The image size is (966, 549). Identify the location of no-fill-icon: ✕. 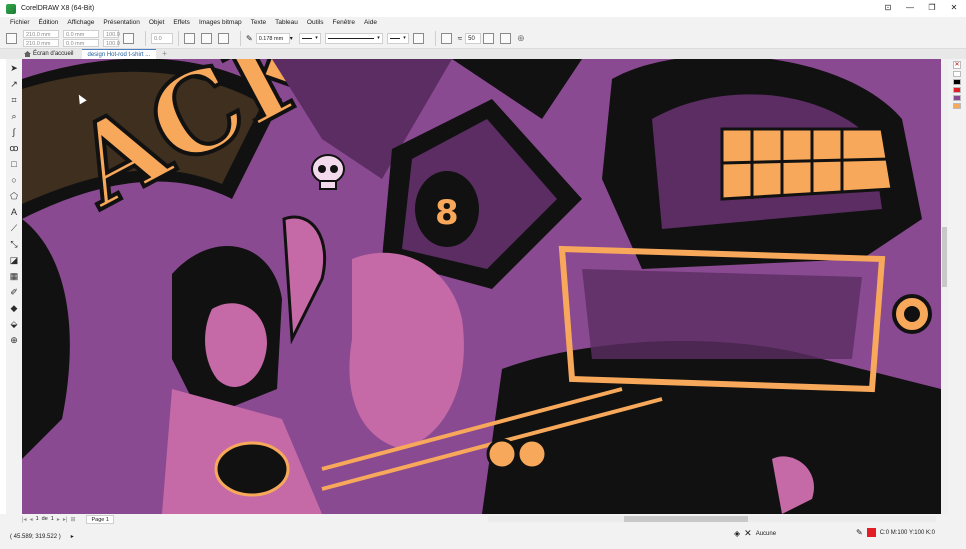
(748, 533).